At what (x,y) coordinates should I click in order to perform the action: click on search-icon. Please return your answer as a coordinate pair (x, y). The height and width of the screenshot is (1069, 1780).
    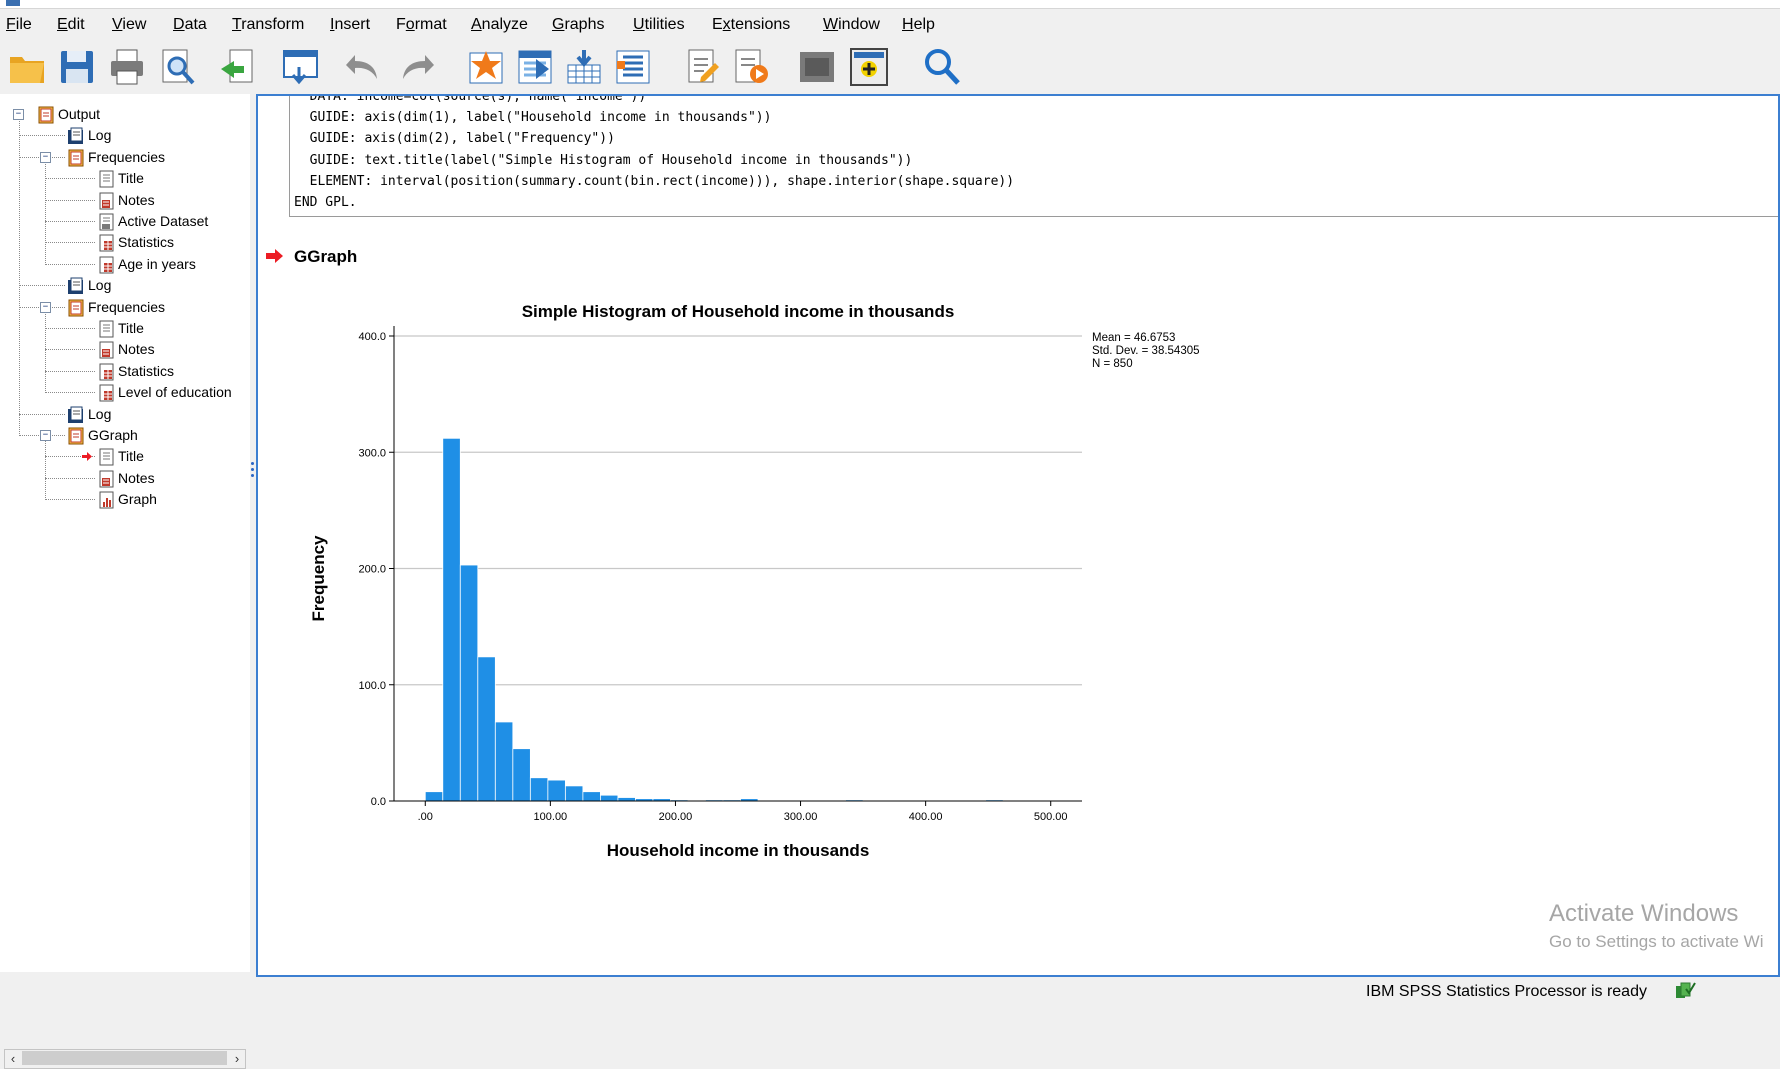
    Looking at the image, I should click on (942, 68).